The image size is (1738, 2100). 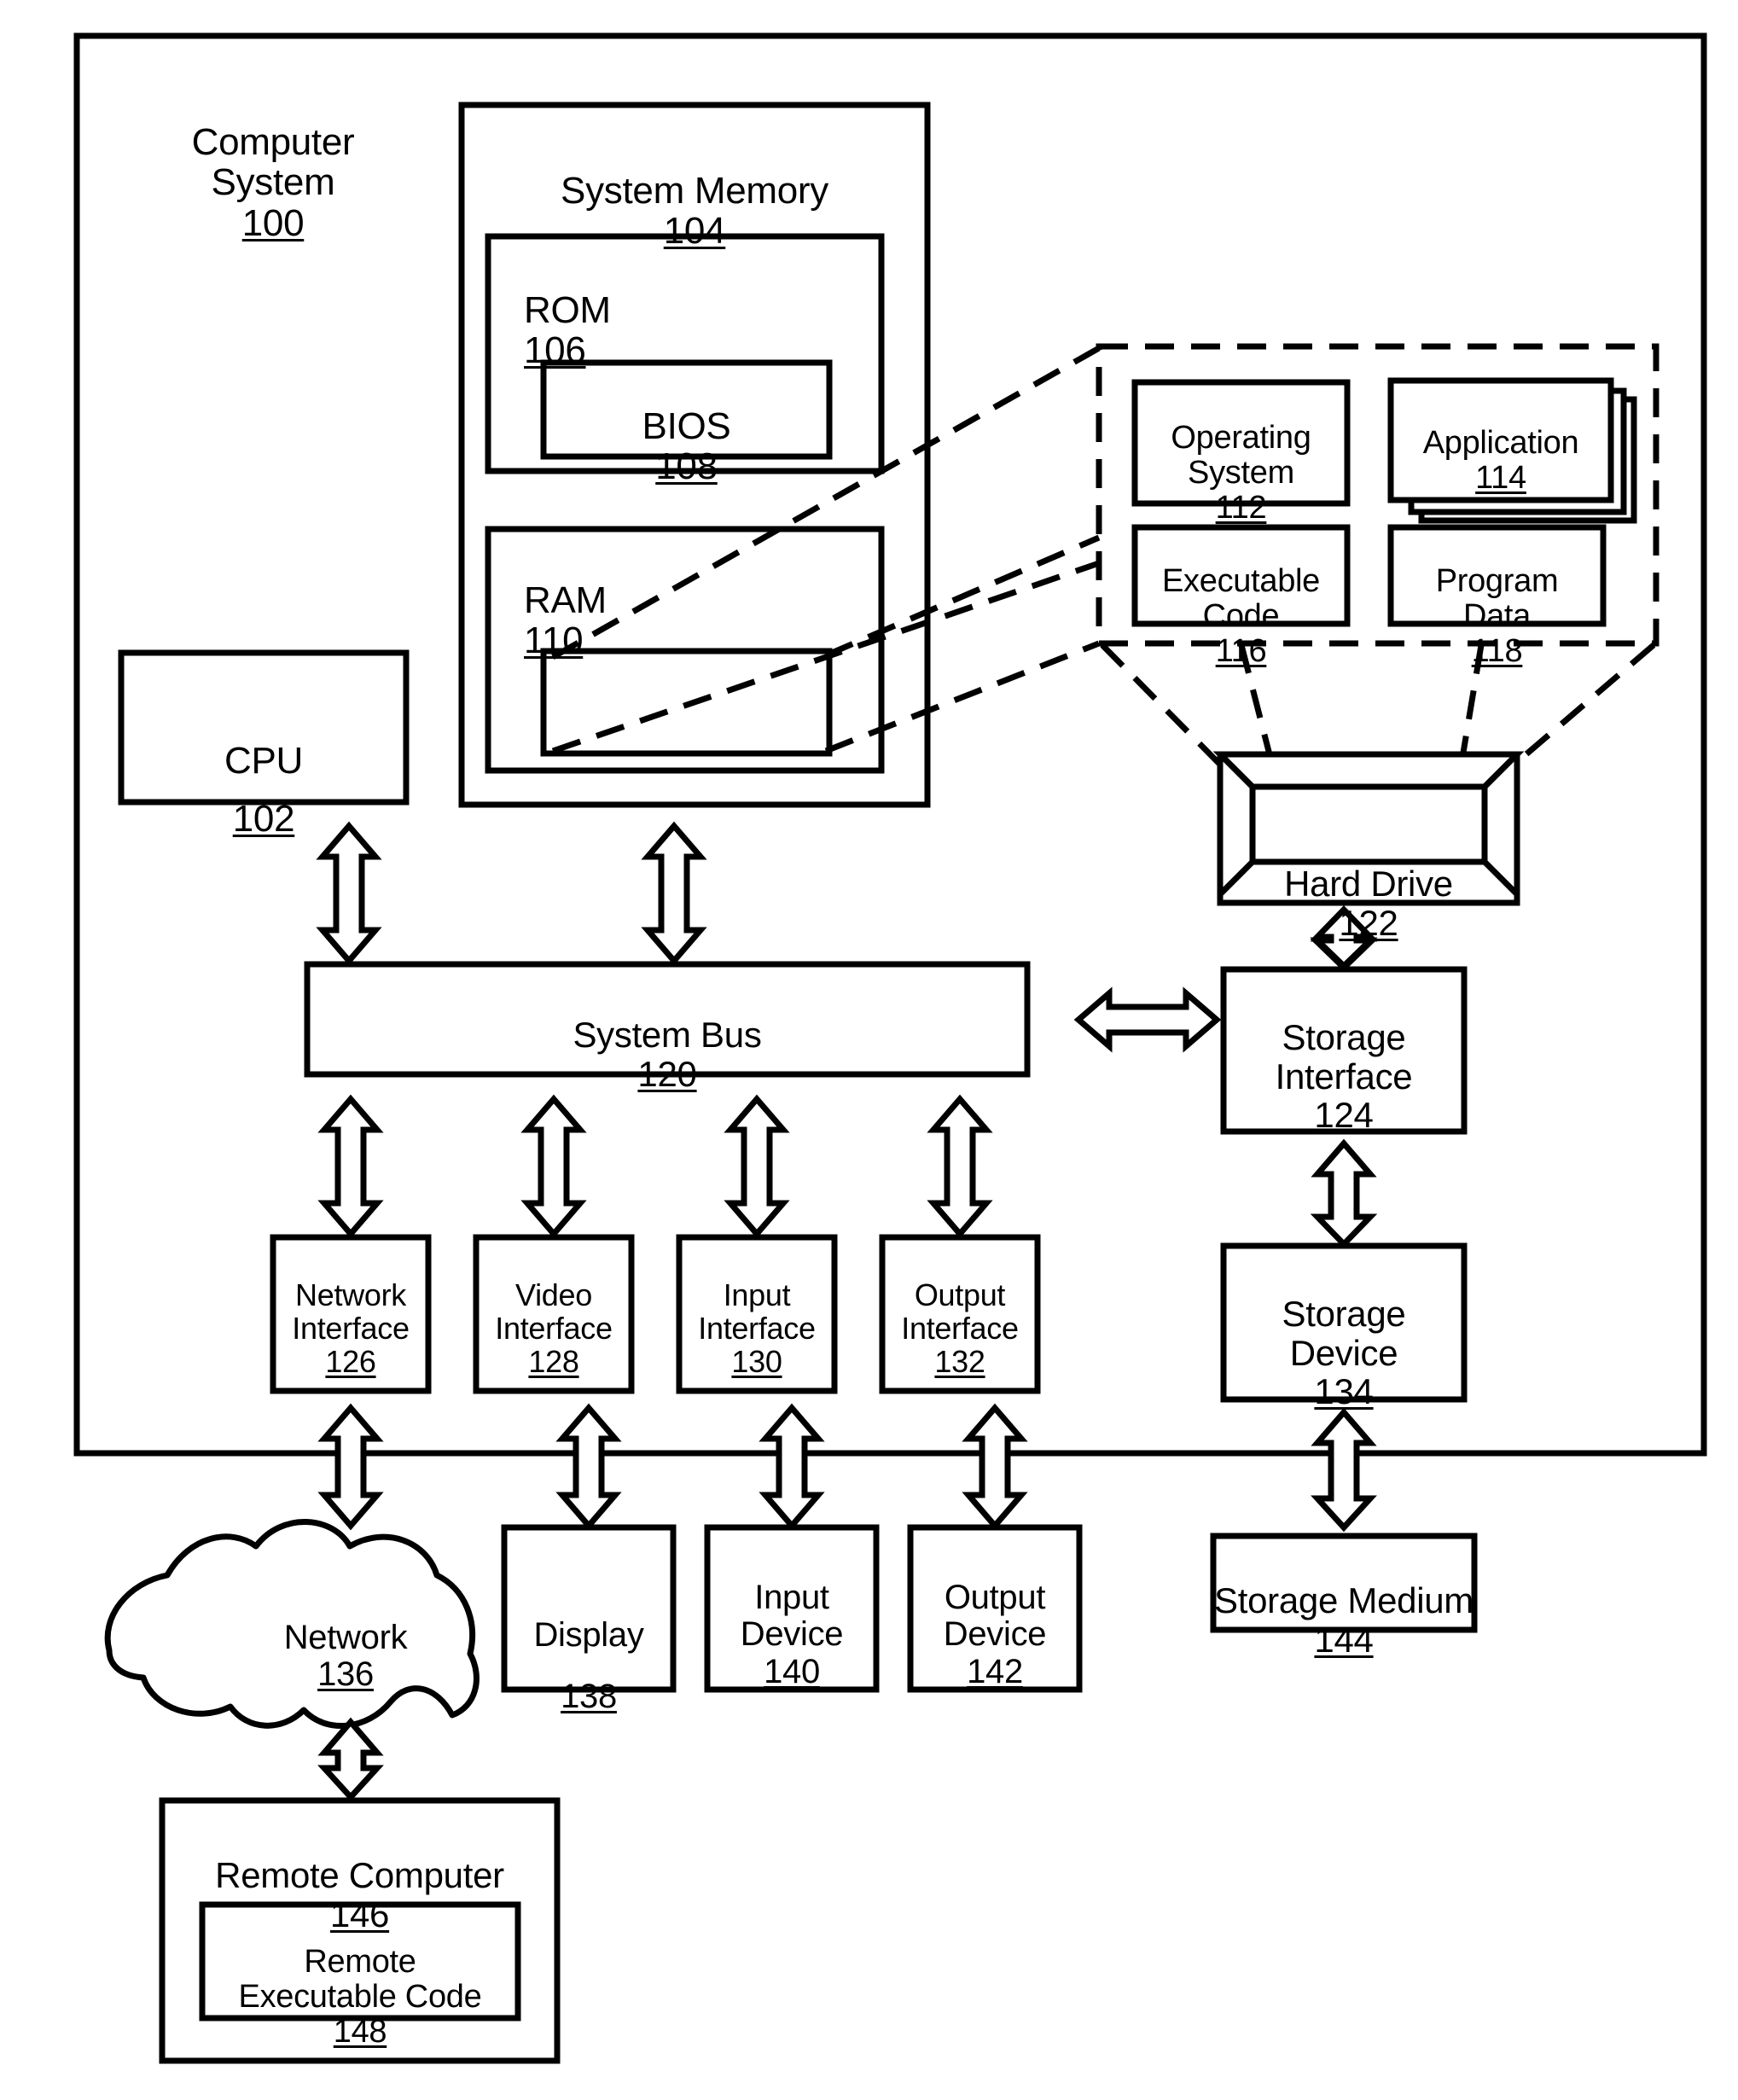 I want to click on network-label: Network 136, so click(x=345, y=1657).